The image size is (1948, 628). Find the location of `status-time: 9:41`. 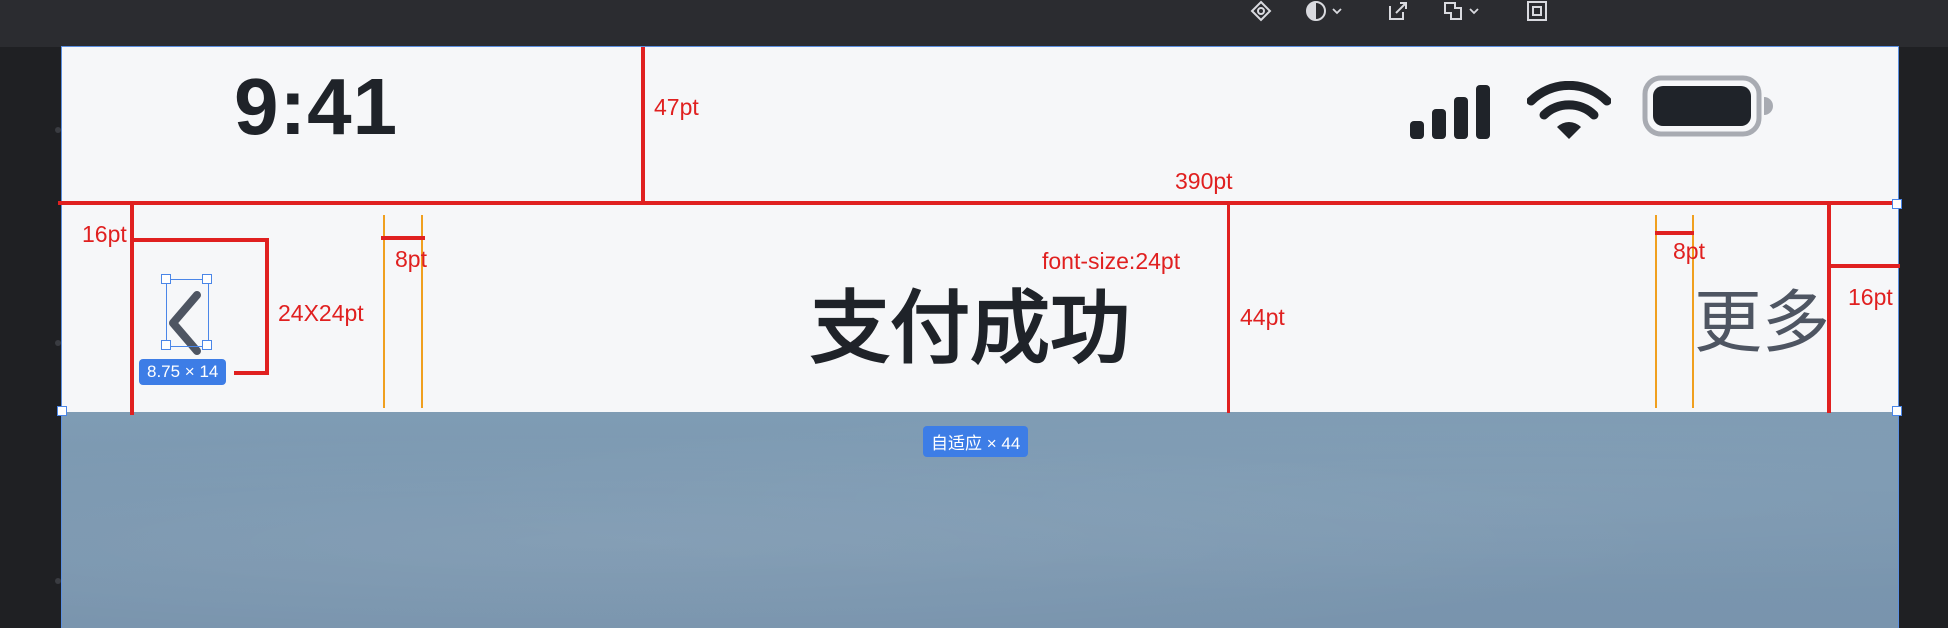

status-time: 9:41 is located at coordinates (316, 106).